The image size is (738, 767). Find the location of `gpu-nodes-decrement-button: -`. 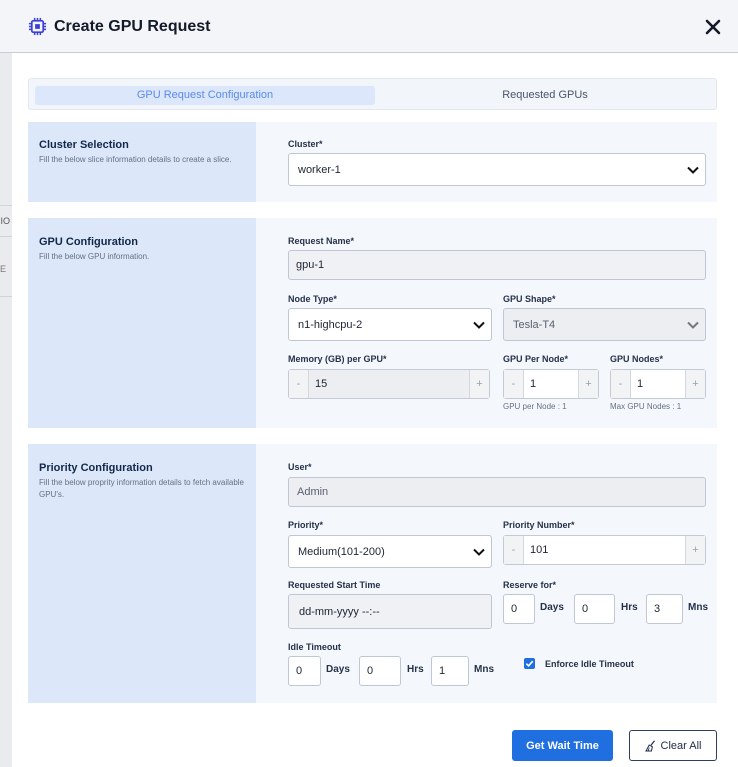

gpu-nodes-decrement-button: - is located at coordinates (620, 384).